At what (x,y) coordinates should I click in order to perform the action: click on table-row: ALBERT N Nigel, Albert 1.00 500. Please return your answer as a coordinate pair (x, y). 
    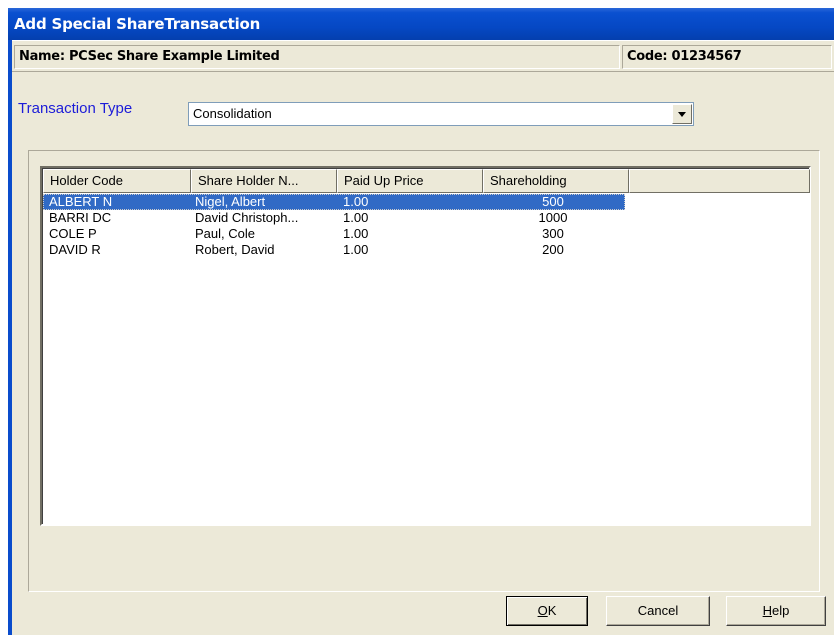
    Looking at the image, I should click on (334, 202).